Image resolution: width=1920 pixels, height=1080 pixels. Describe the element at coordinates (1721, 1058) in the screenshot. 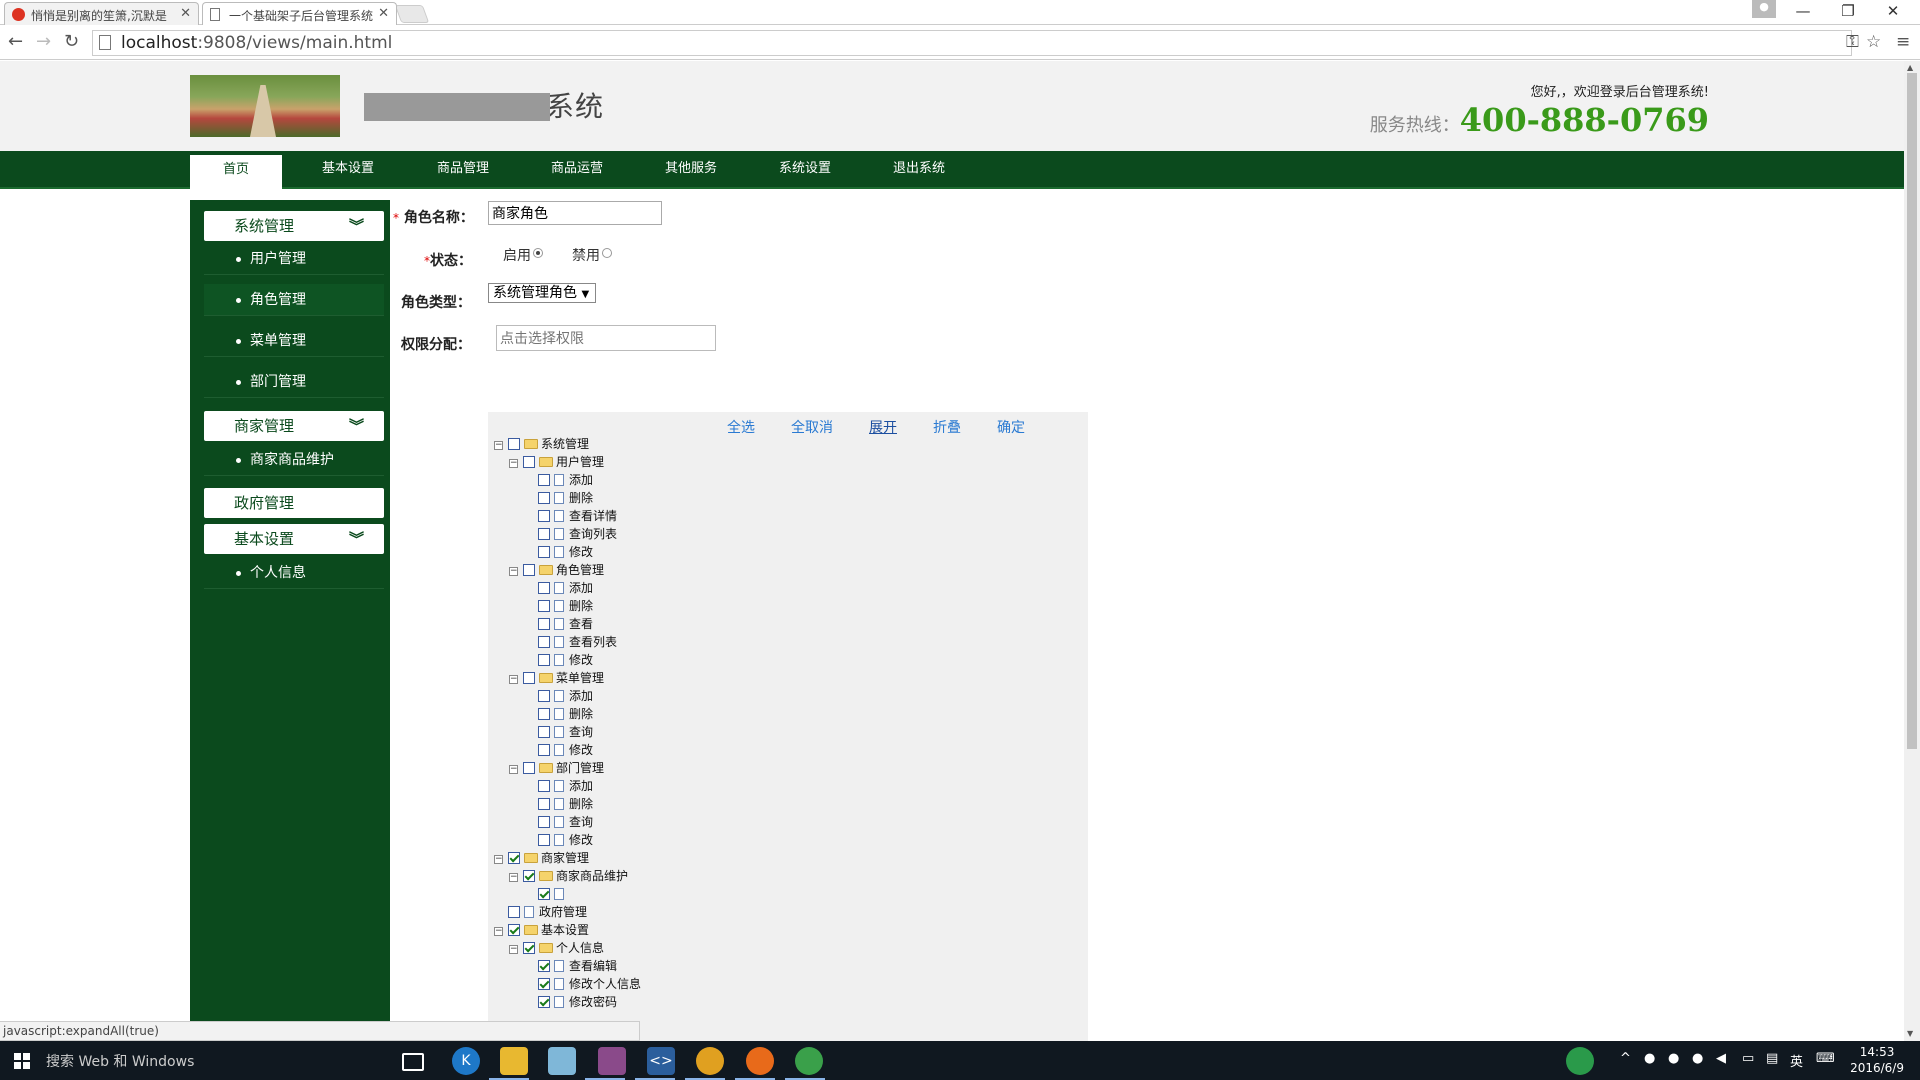

I see `volume-icon: ◀` at that location.